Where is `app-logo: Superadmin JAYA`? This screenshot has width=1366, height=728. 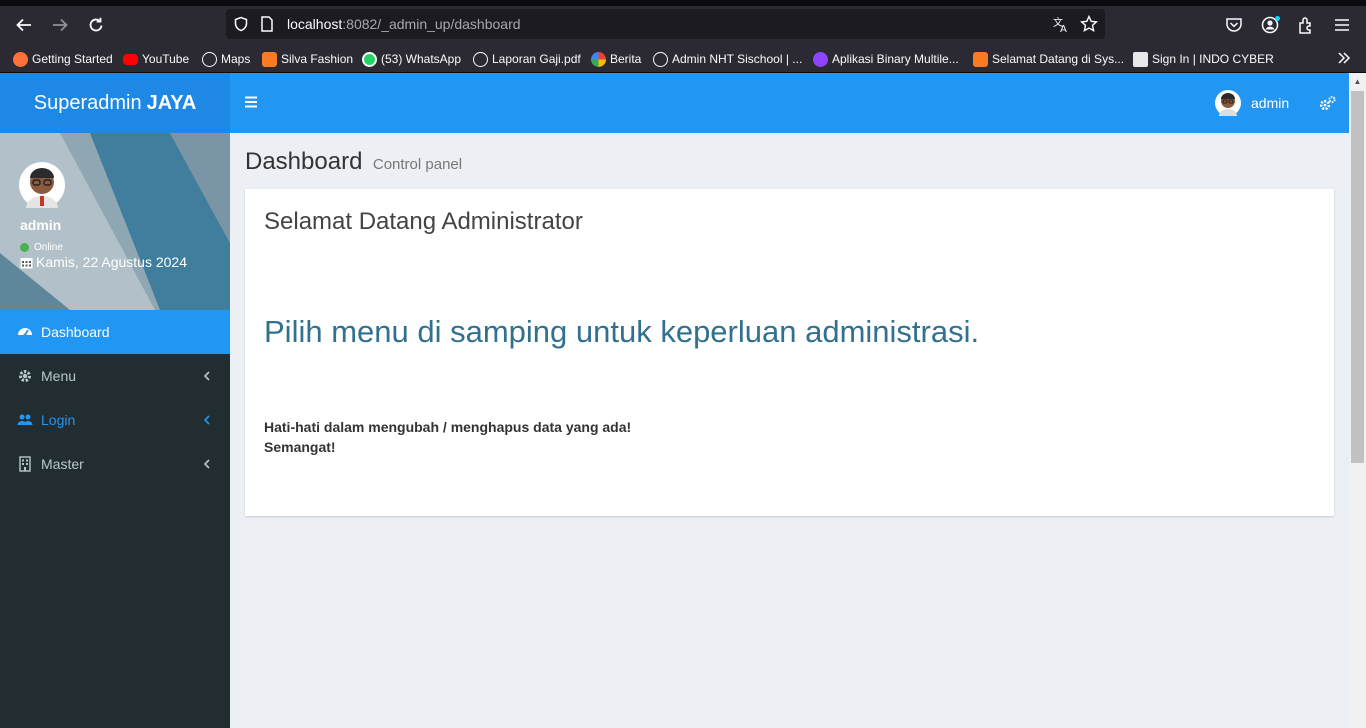 app-logo: Superadmin JAYA is located at coordinates (115, 103).